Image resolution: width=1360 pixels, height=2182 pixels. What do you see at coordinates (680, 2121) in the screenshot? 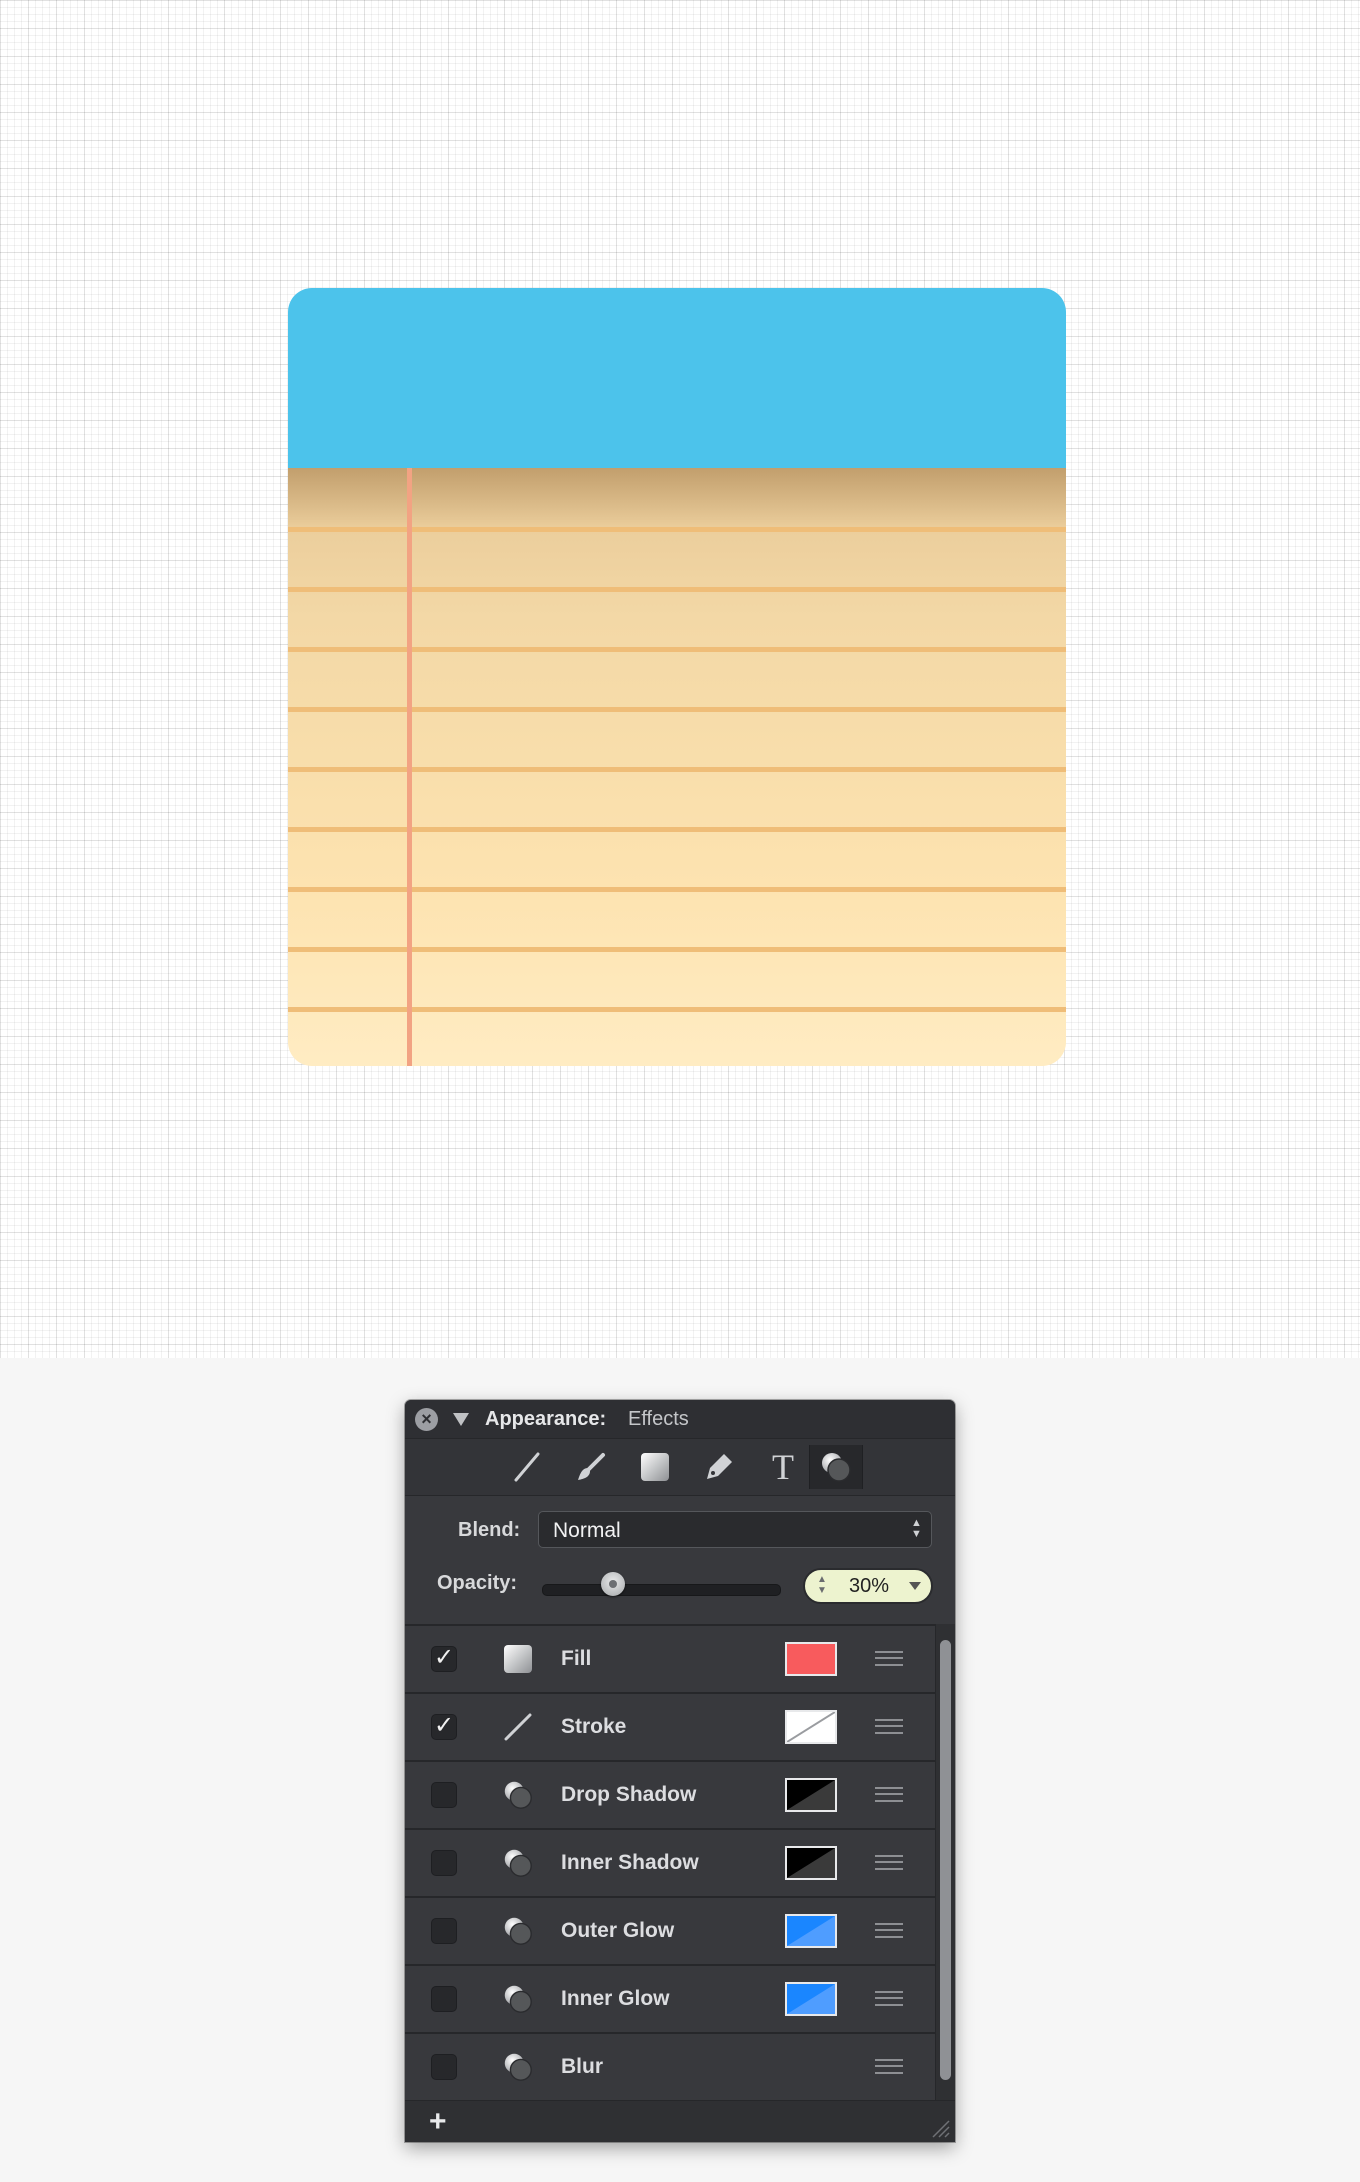
I see `panel-bottombar: +` at bounding box center [680, 2121].